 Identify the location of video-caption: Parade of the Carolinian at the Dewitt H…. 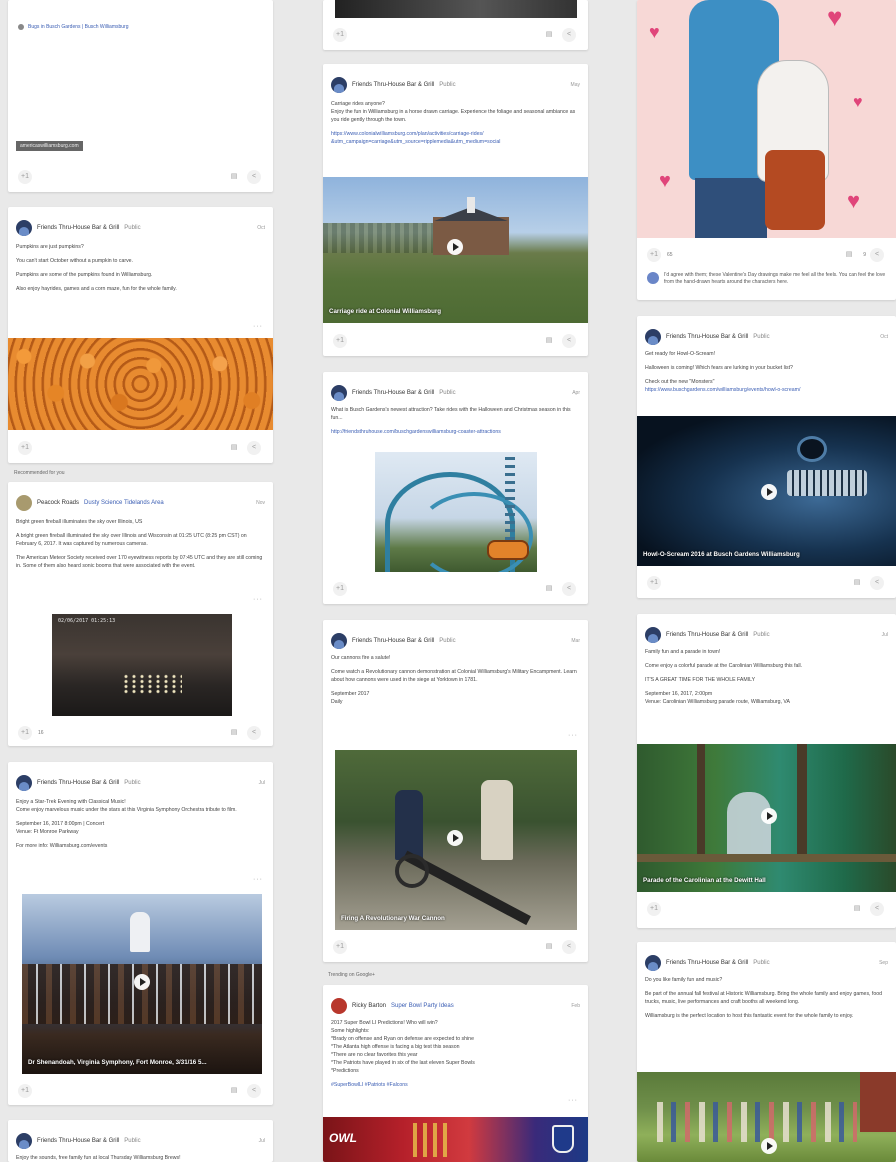
(704, 880).